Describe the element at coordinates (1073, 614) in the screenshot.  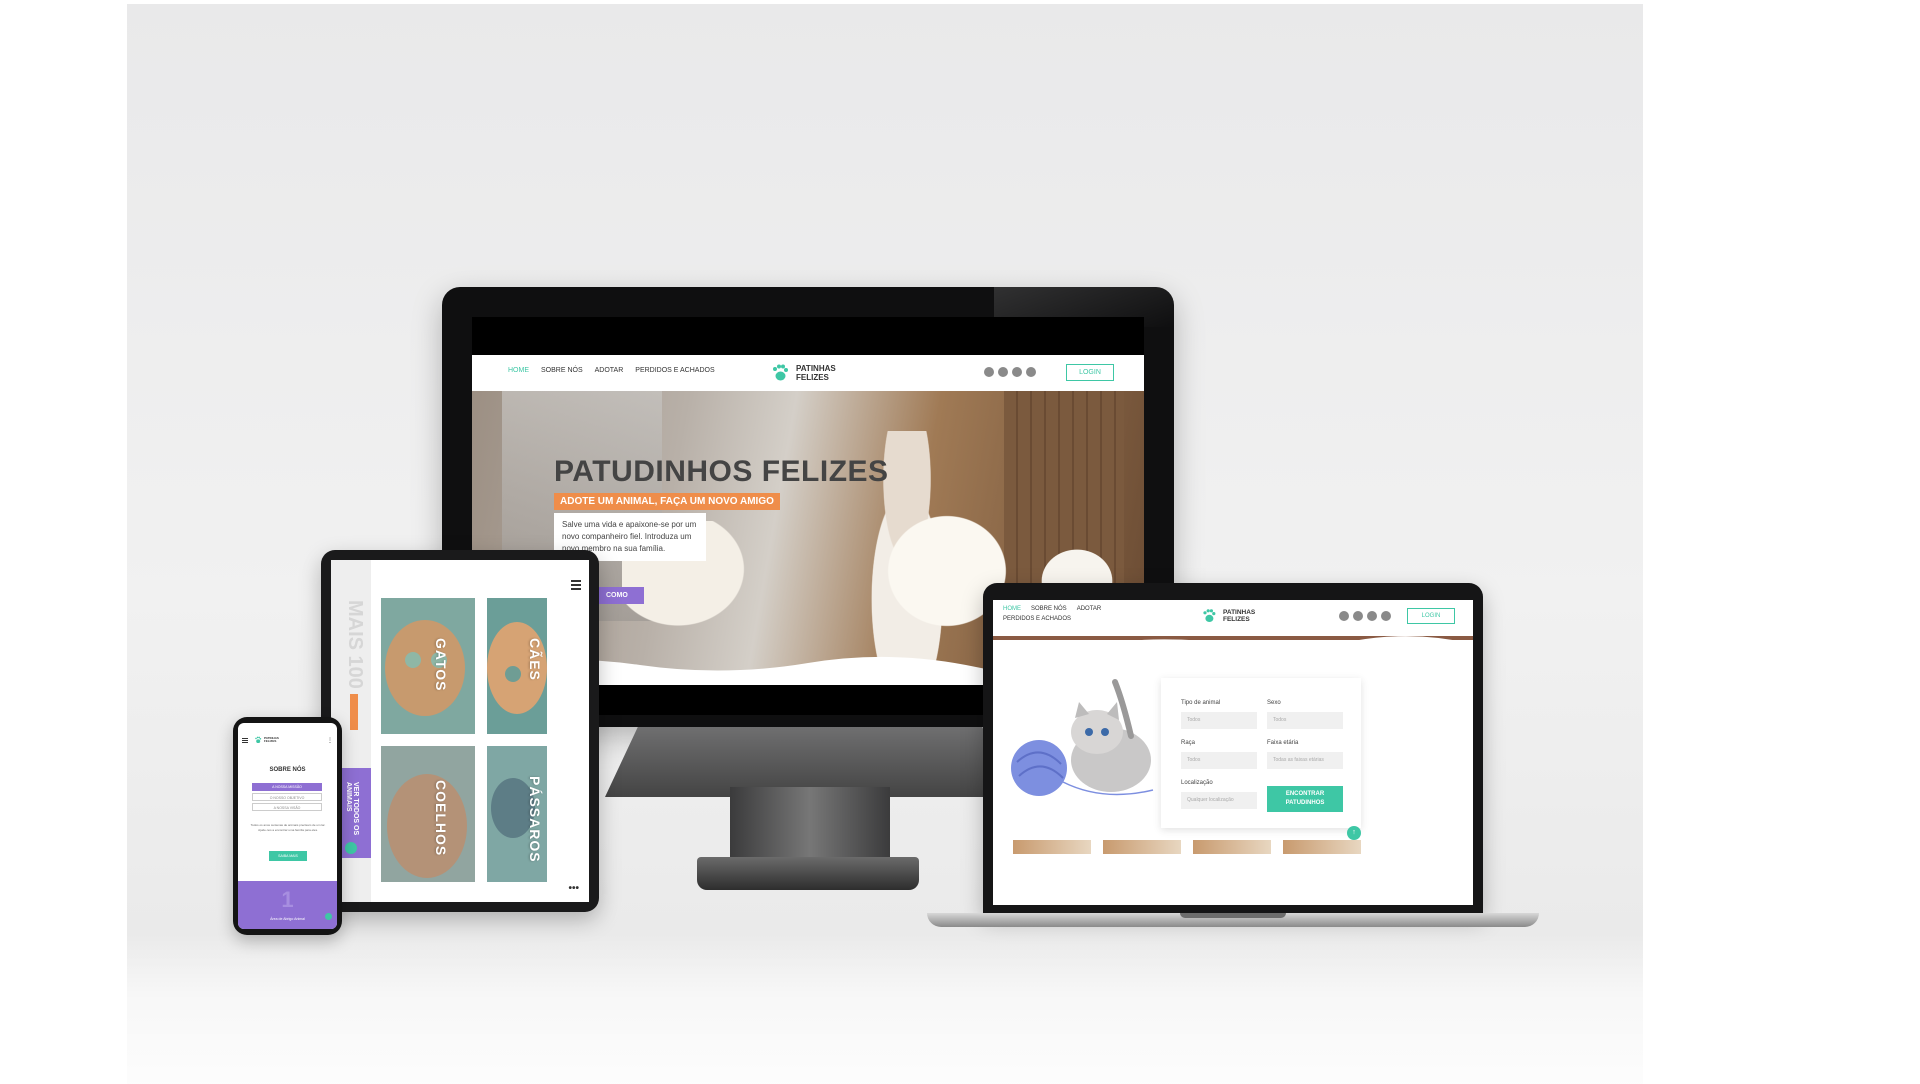
I see `laptop-nav-links: HOME SOBRE NÓS ADOTAR PERDIDOS E ACHADOS` at that location.